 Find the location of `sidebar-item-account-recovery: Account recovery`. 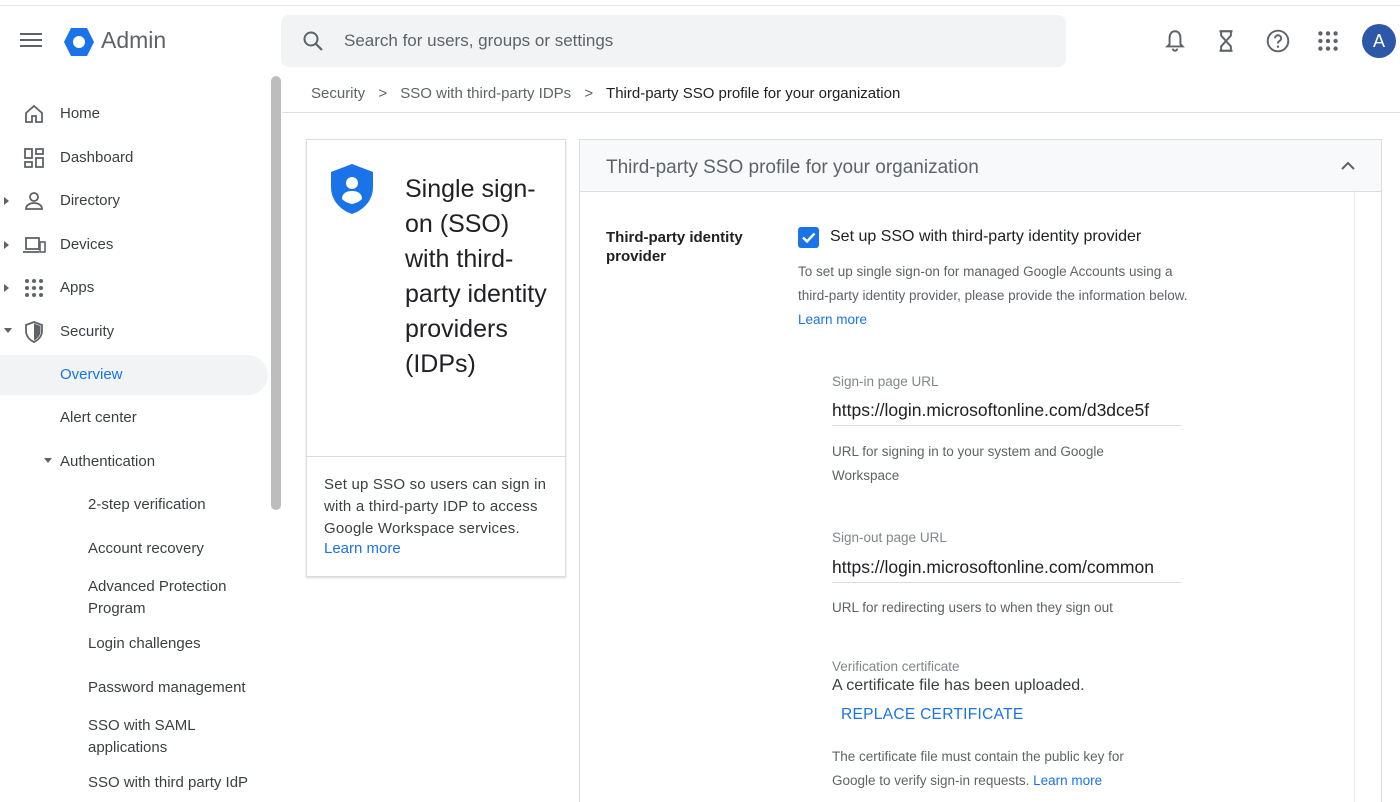

sidebar-item-account-recovery: Account recovery is located at coordinates (134, 549).